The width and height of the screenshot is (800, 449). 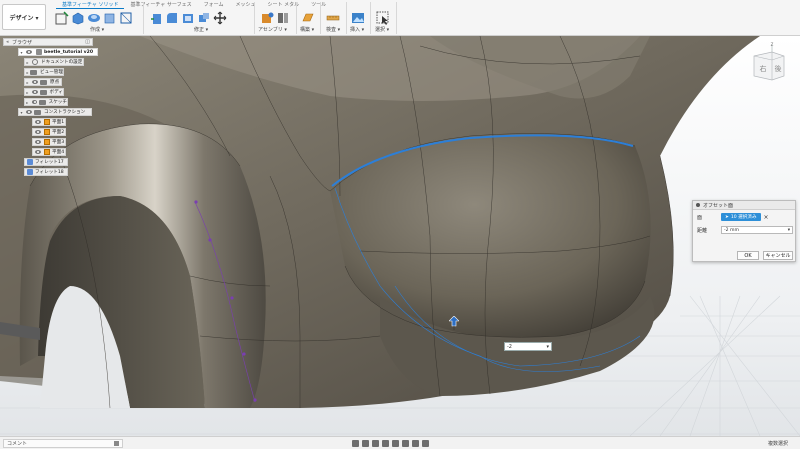 I want to click on create-group-label: 作成 ▾, so click(x=97, y=29).